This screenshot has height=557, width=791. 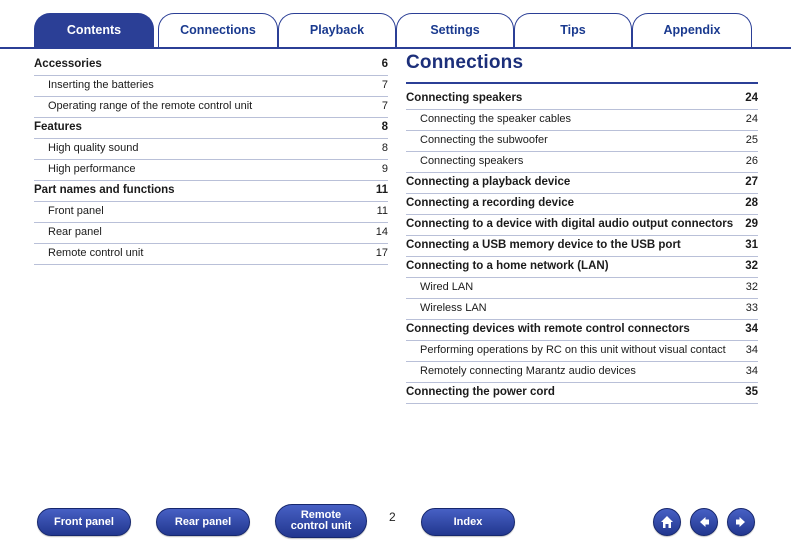 What do you see at coordinates (468, 522) in the screenshot?
I see `index-button: Index` at bounding box center [468, 522].